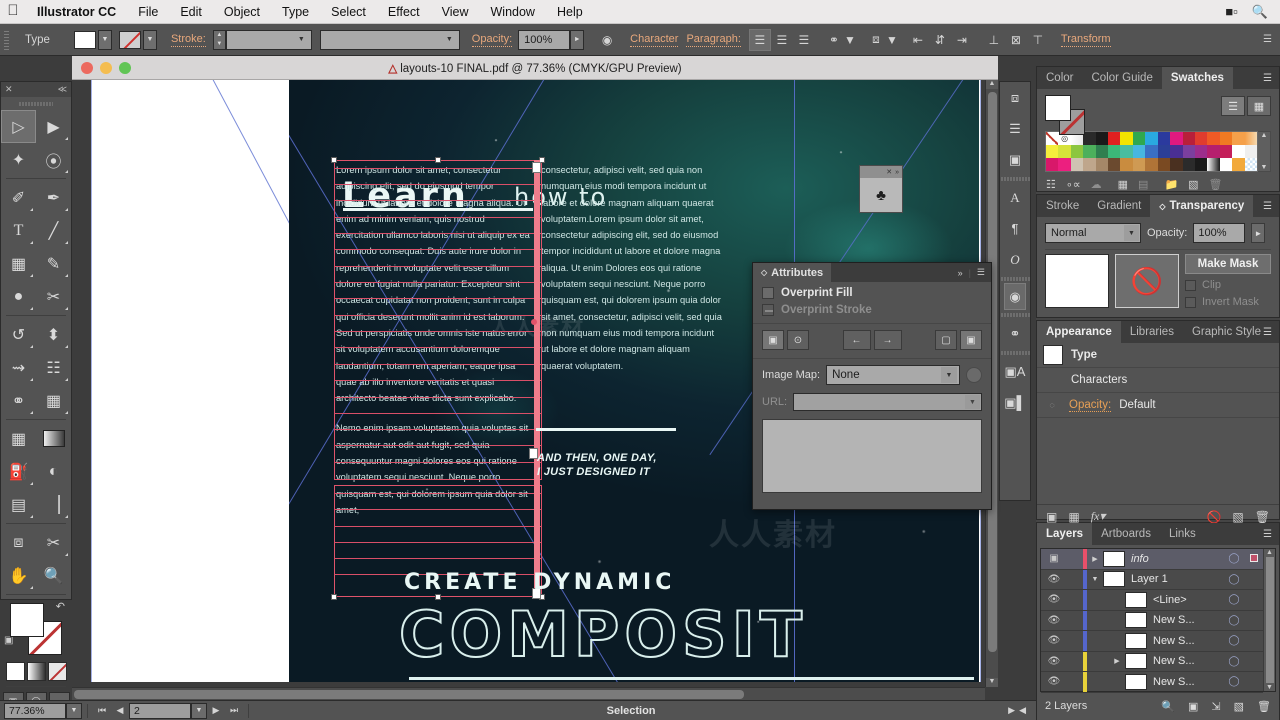 The height and width of the screenshot is (720, 1280). Describe the element at coordinates (1271, 332) in the screenshot. I see `panel-menu-icon: ☰` at that location.